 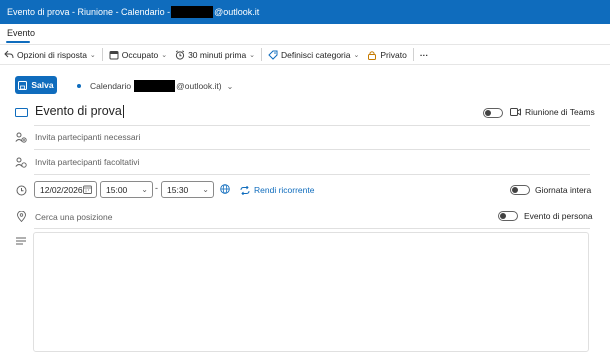 What do you see at coordinates (21, 190) in the screenshot?
I see `clock-icon` at bounding box center [21, 190].